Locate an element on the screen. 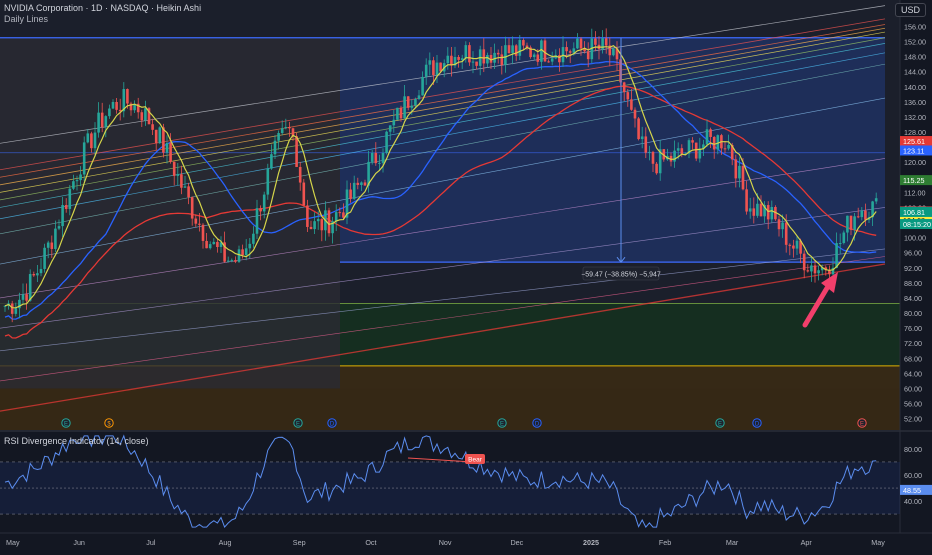 Image resolution: width=932 pixels, height=555 pixels. price-label: 125.61 is located at coordinates (914, 141).